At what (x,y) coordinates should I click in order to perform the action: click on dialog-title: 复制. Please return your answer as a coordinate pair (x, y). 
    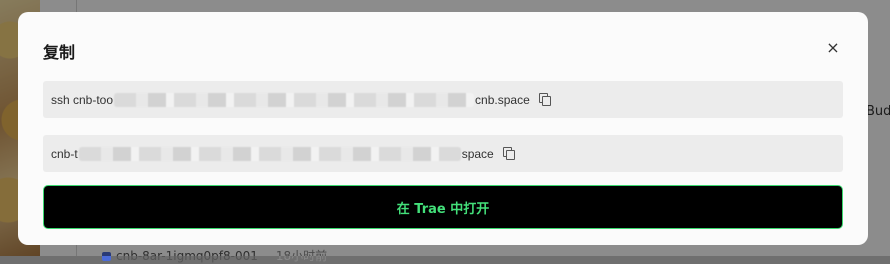
    Looking at the image, I should click on (59, 52).